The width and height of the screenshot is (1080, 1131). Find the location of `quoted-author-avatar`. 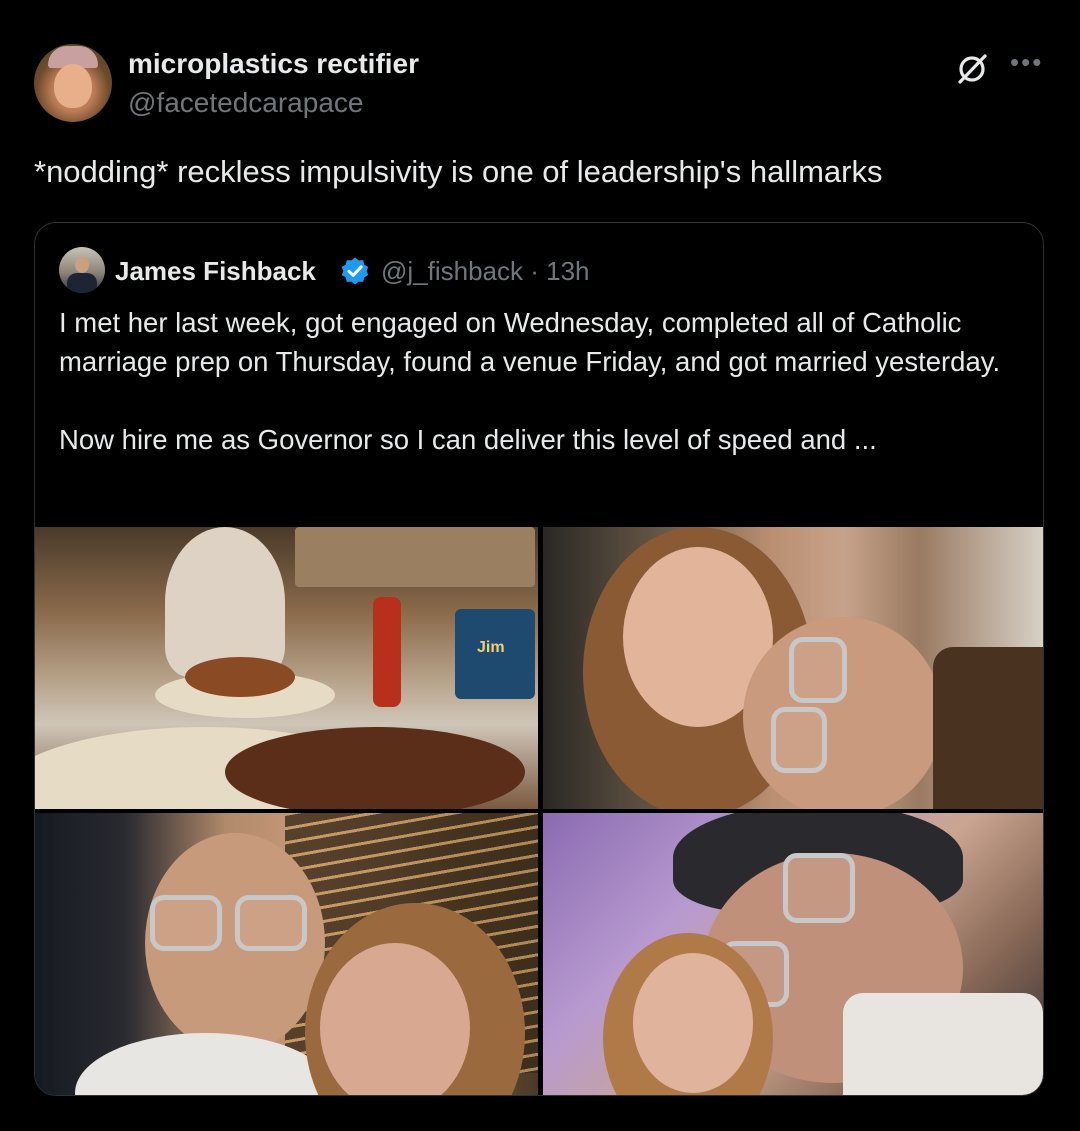

quoted-author-avatar is located at coordinates (82, 270).